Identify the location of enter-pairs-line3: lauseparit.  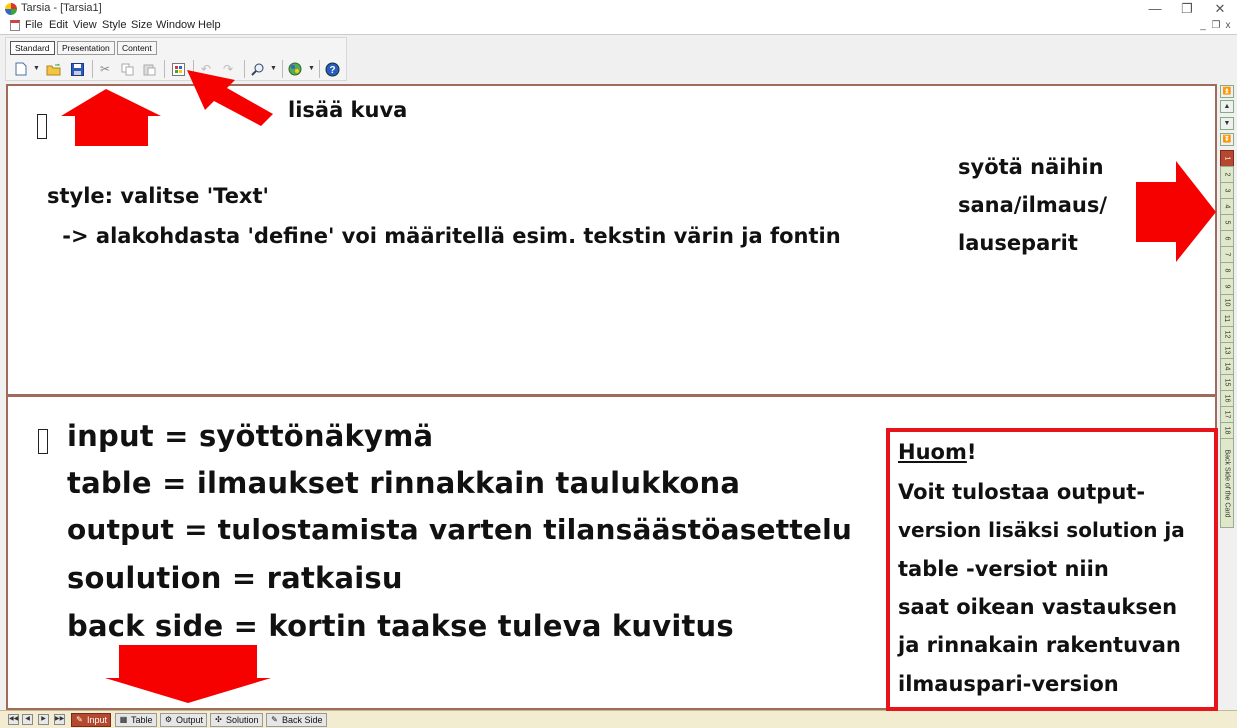
(1018, 243).